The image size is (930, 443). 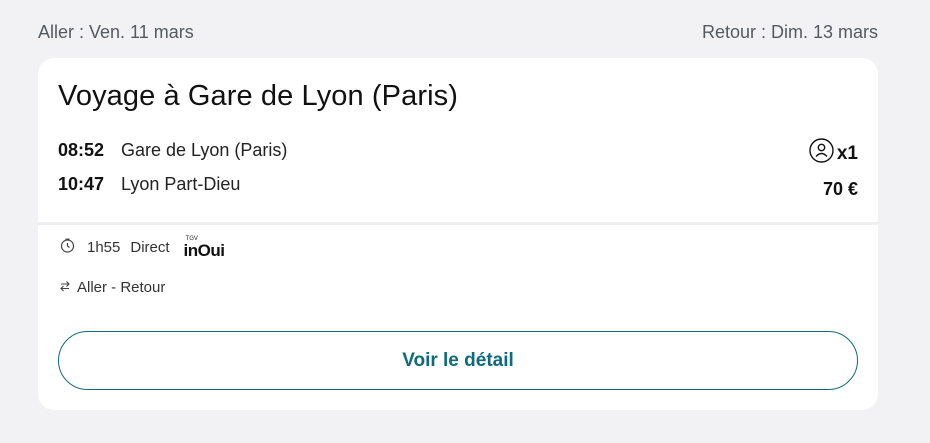 I want to click on departure-station: Gare de Lyon (Paris), so click(x=204, y=150).